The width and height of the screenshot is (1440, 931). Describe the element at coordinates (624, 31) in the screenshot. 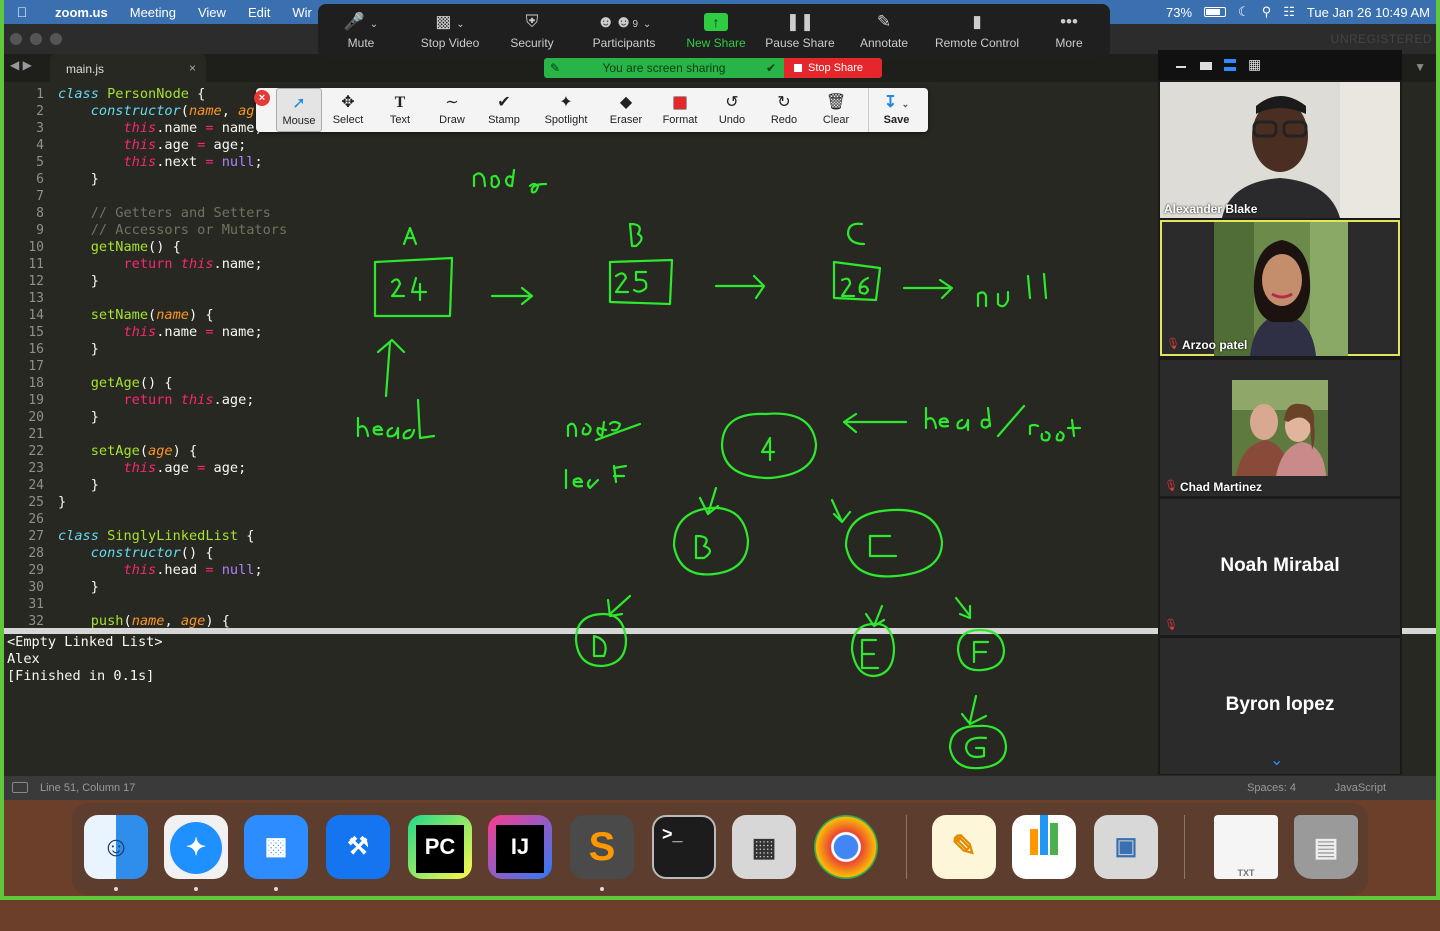

I see `participants-button: ☻☻9 ⌄ Participants` at that location.